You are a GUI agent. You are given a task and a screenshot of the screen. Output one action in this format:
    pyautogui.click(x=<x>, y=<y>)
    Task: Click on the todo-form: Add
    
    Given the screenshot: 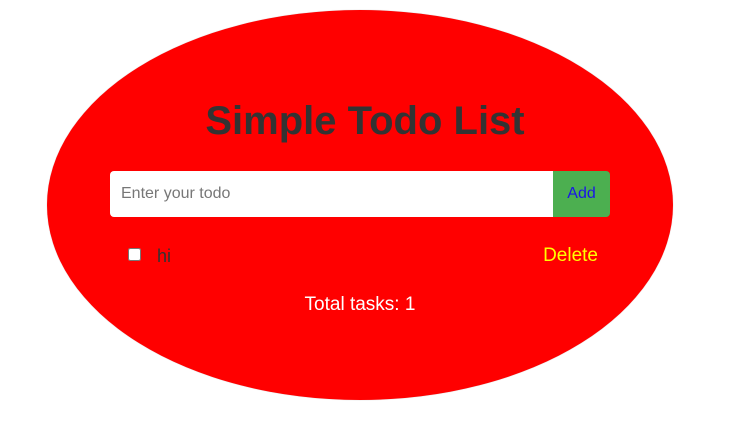 What is the action you would take?
    pyautogui.click(x=360, y=194)
    